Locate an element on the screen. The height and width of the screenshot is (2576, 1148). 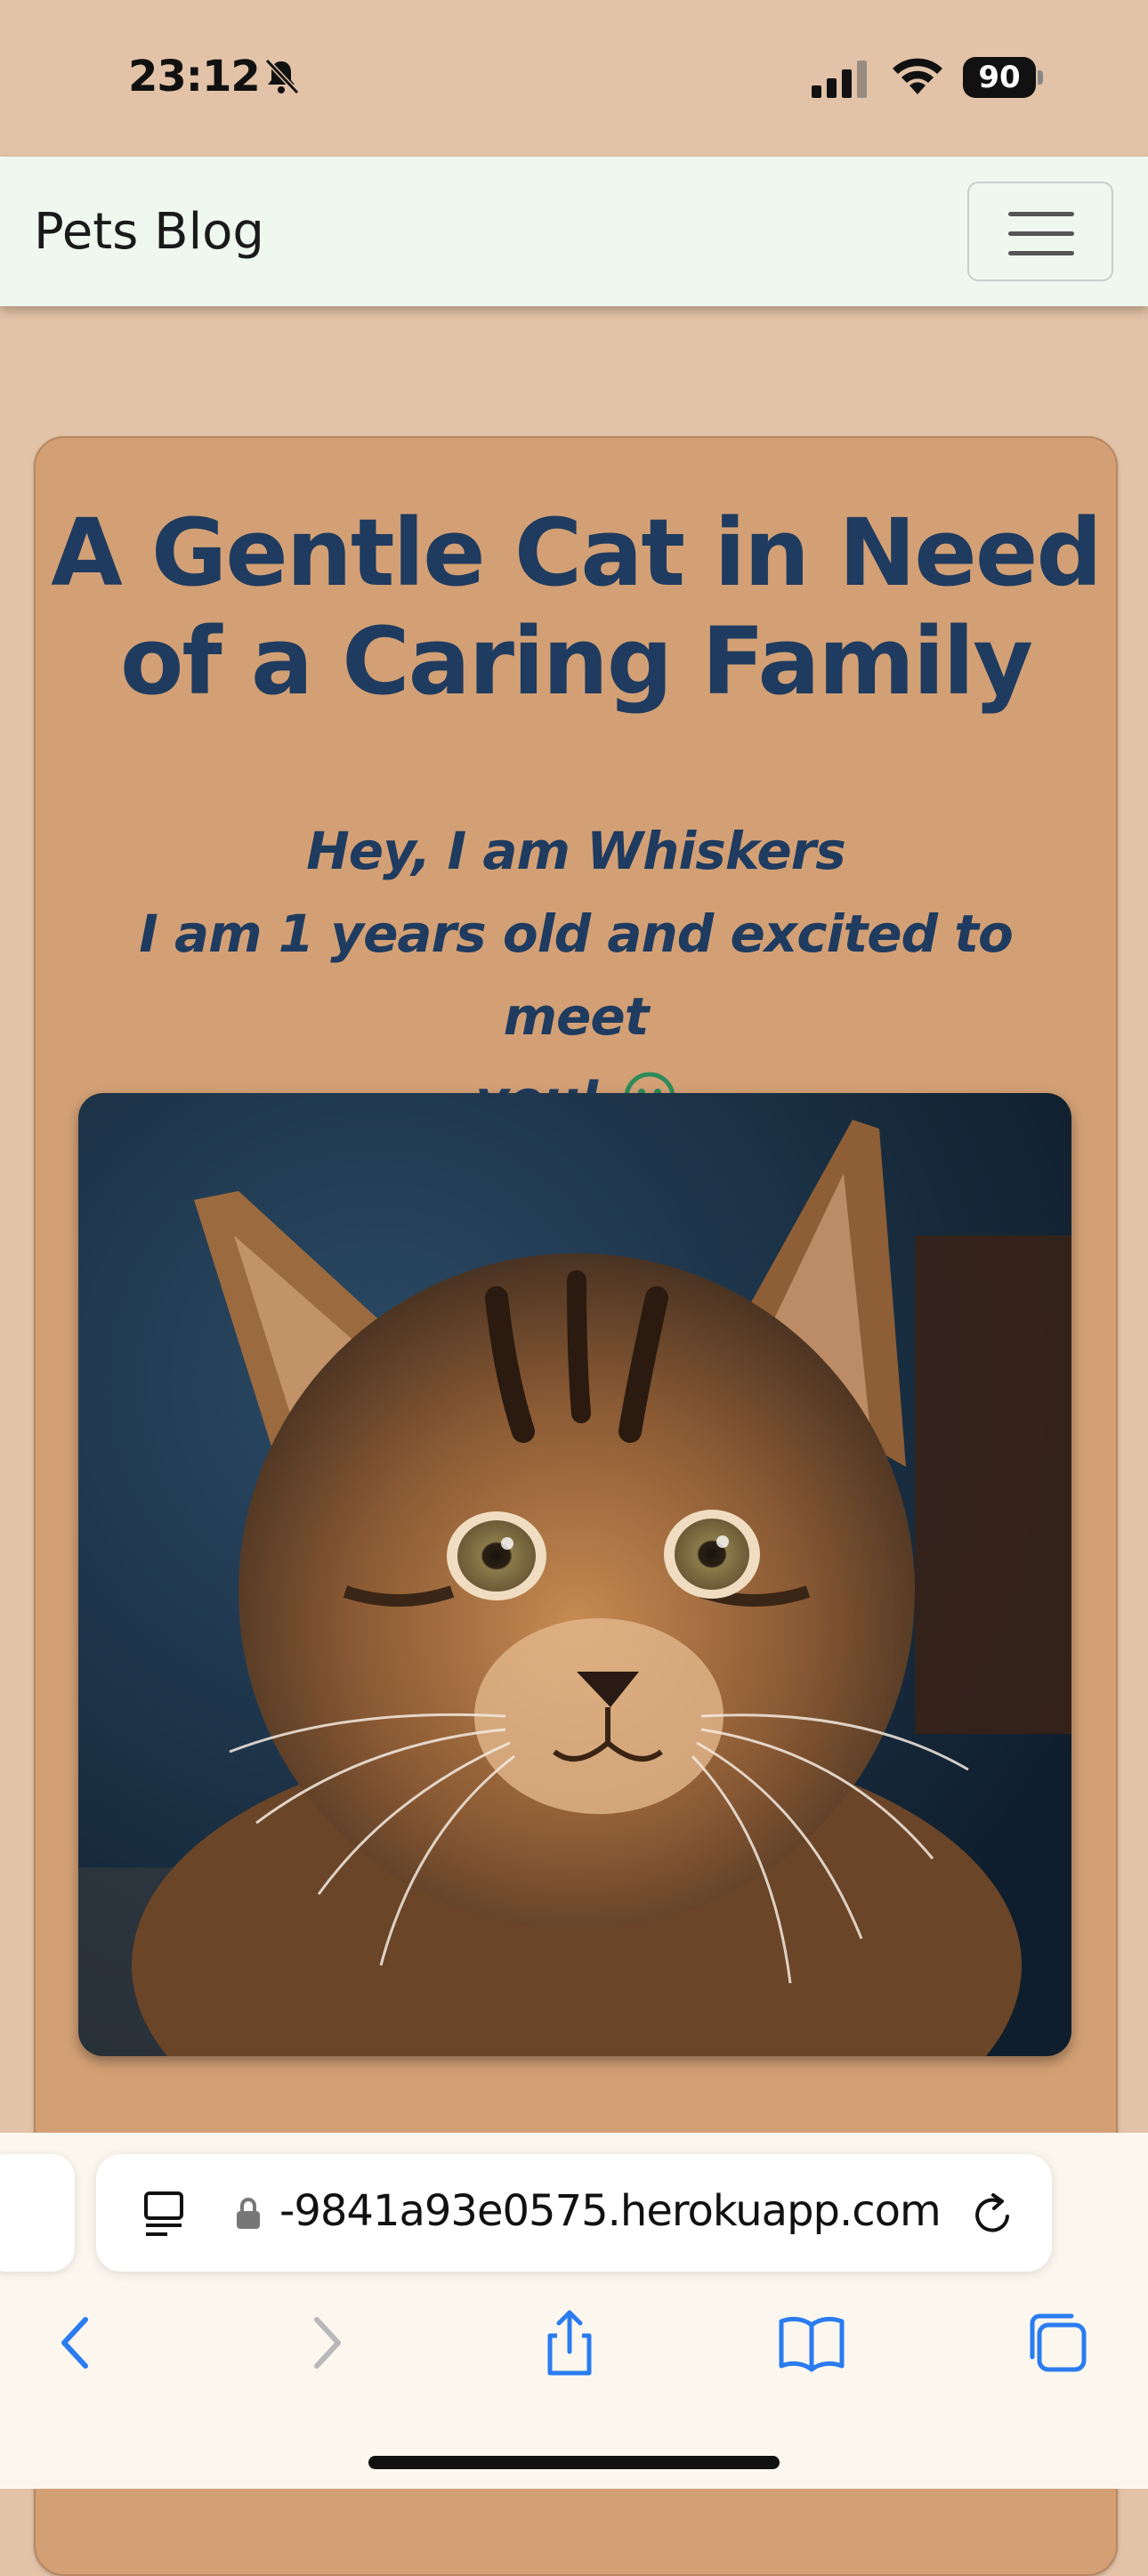
silent-bell-icon is located at coordinates (282, 76).